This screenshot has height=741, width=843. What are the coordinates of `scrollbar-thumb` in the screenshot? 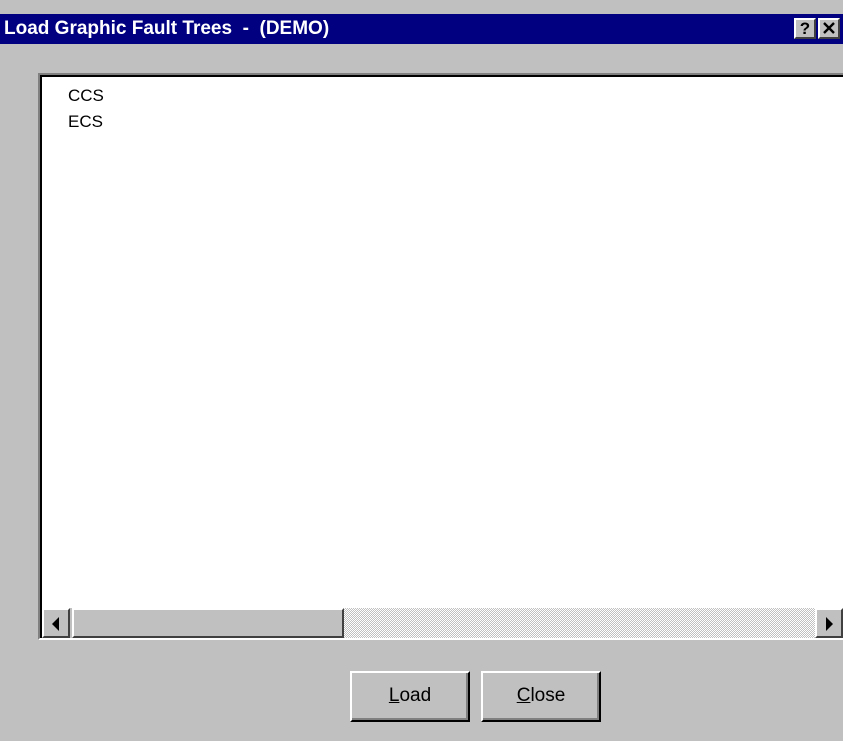 It's located at (208, 623).